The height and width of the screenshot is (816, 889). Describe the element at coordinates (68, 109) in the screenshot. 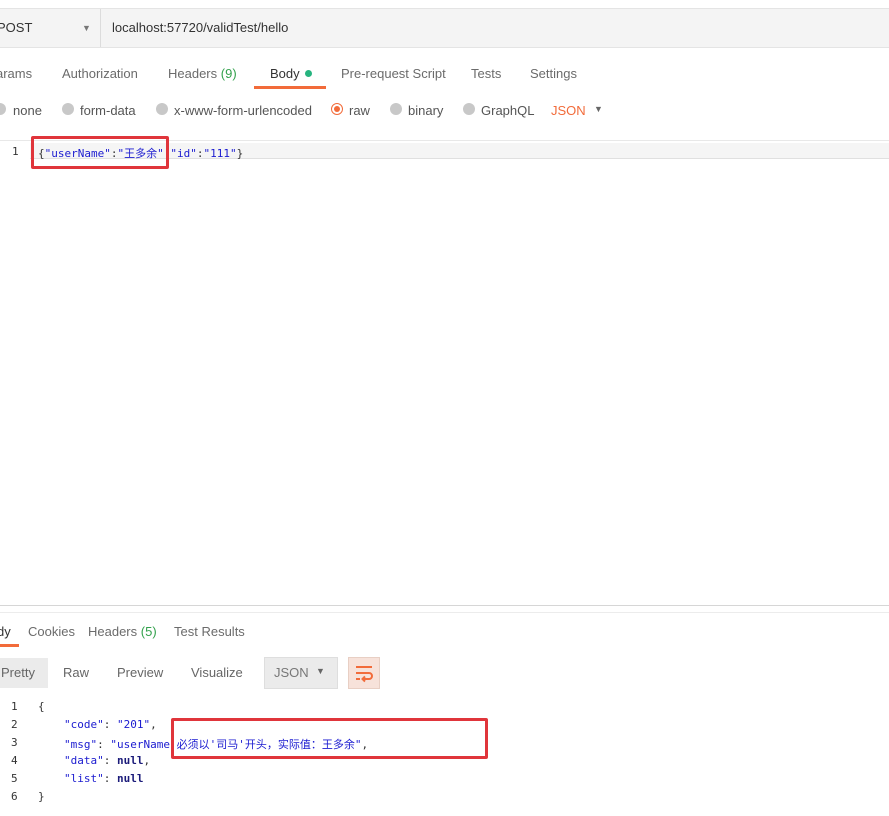

I see `radio-form-data` at that location.